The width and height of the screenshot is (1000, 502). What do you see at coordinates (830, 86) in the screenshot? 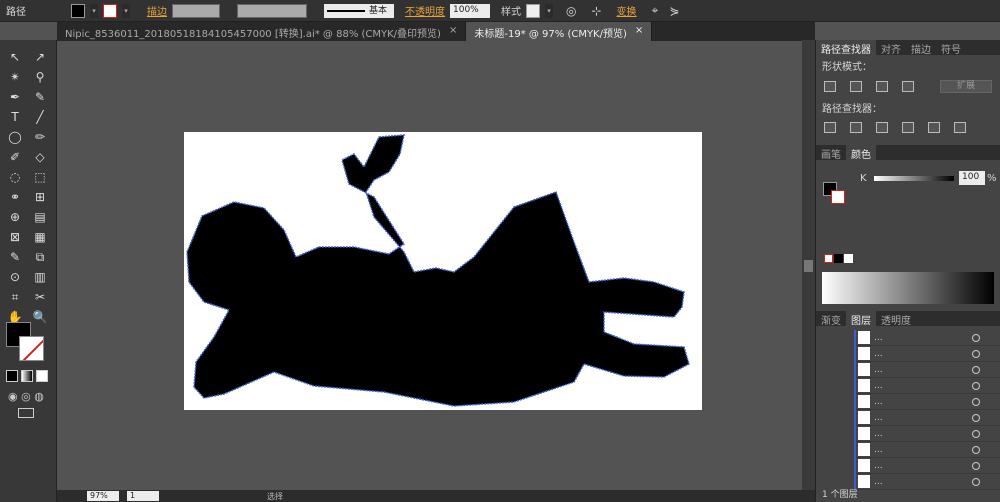
I see `unite-icon` at bounding box center [830, 86].